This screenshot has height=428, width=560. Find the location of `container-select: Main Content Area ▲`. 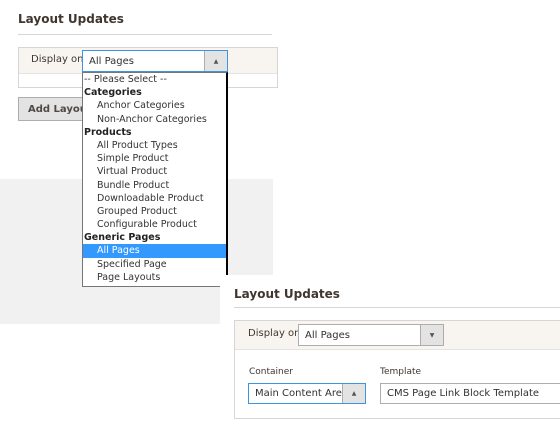

container-select: Main Content Area ▲ is located at coordinates (307, 393).